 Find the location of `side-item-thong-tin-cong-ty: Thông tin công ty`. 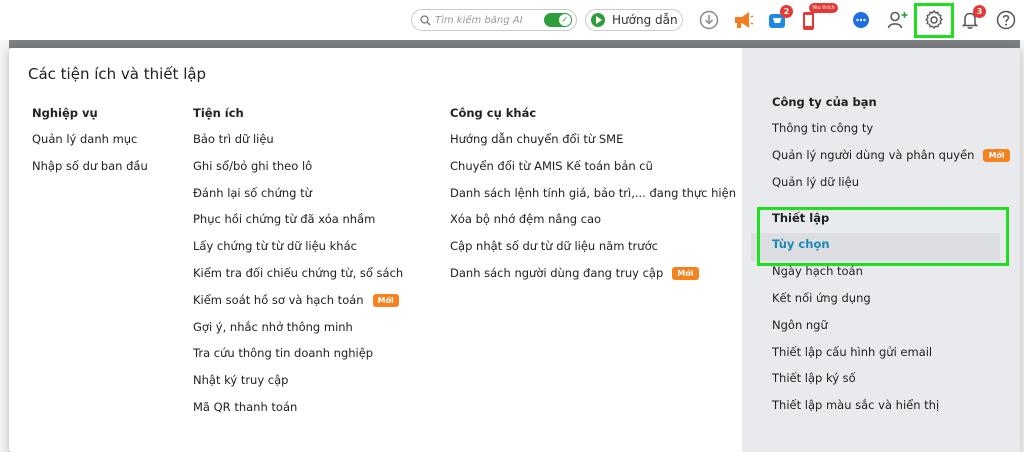

side-item-thong-tin-cong-ty: Thông tin công ty is located at coordinates (892, 123).